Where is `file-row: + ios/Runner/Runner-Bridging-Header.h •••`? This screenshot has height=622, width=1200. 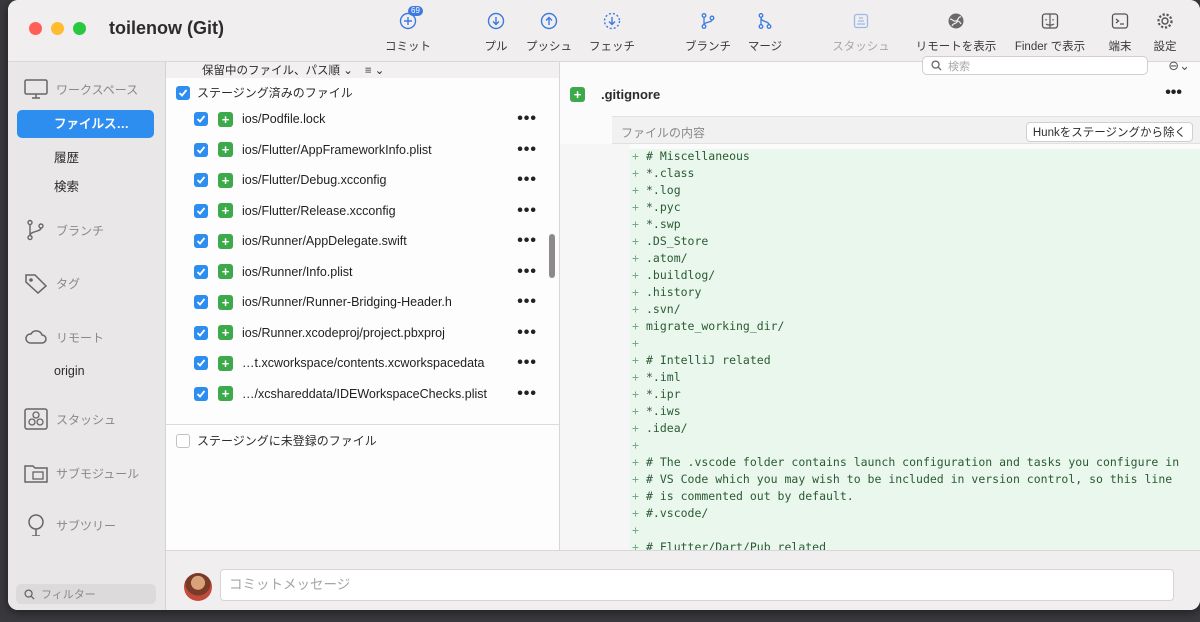 file-row: + ios/Runner/Runner-Bridging-Header.h ••• is located at coordinates (366, 302).